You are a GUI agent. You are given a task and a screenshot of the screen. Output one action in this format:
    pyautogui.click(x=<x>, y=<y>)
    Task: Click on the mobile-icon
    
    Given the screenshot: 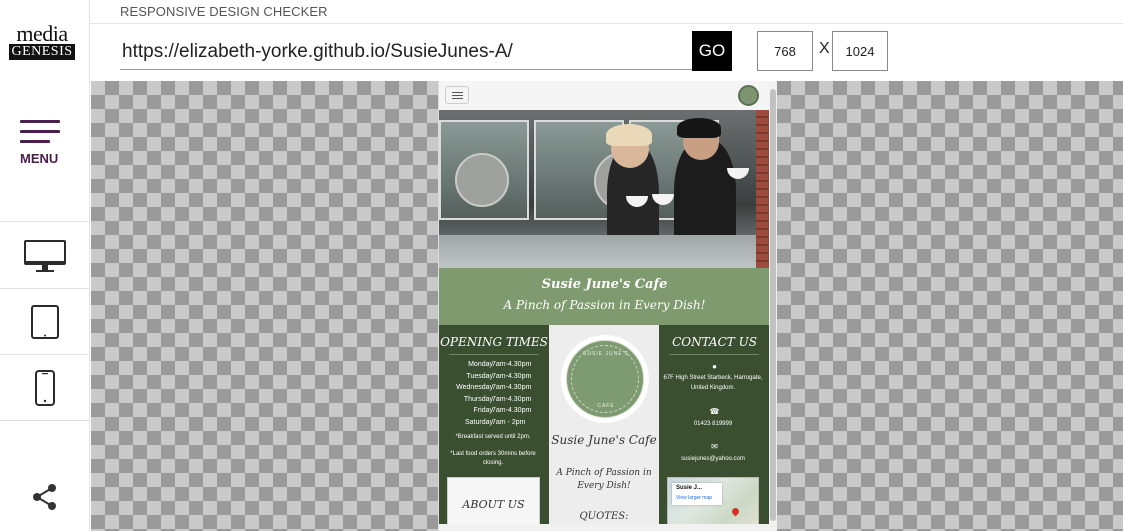 What is the action you would take?
    pyautogui.click(x=45, y=387)
    